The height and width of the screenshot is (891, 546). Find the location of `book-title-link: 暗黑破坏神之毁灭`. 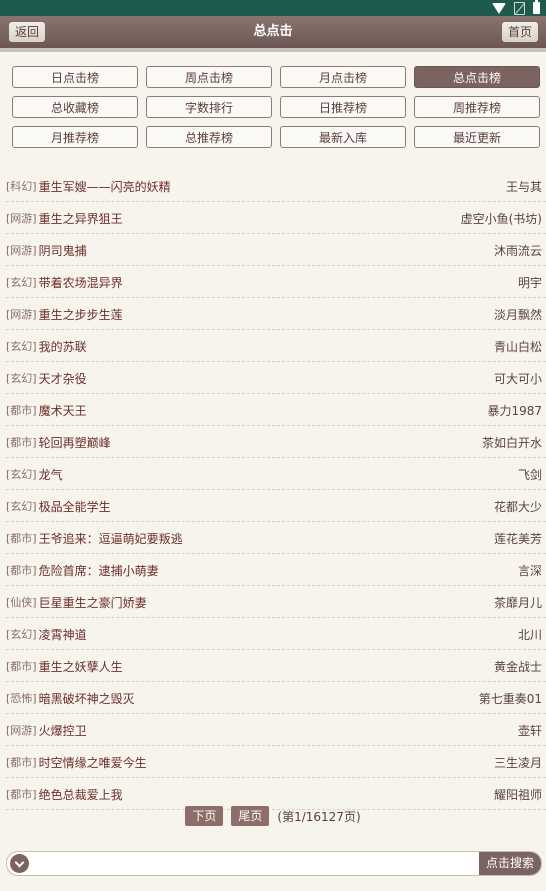

book-title-link: 暗黑破坏神之毁灭 is located at coordinates (87, 698).